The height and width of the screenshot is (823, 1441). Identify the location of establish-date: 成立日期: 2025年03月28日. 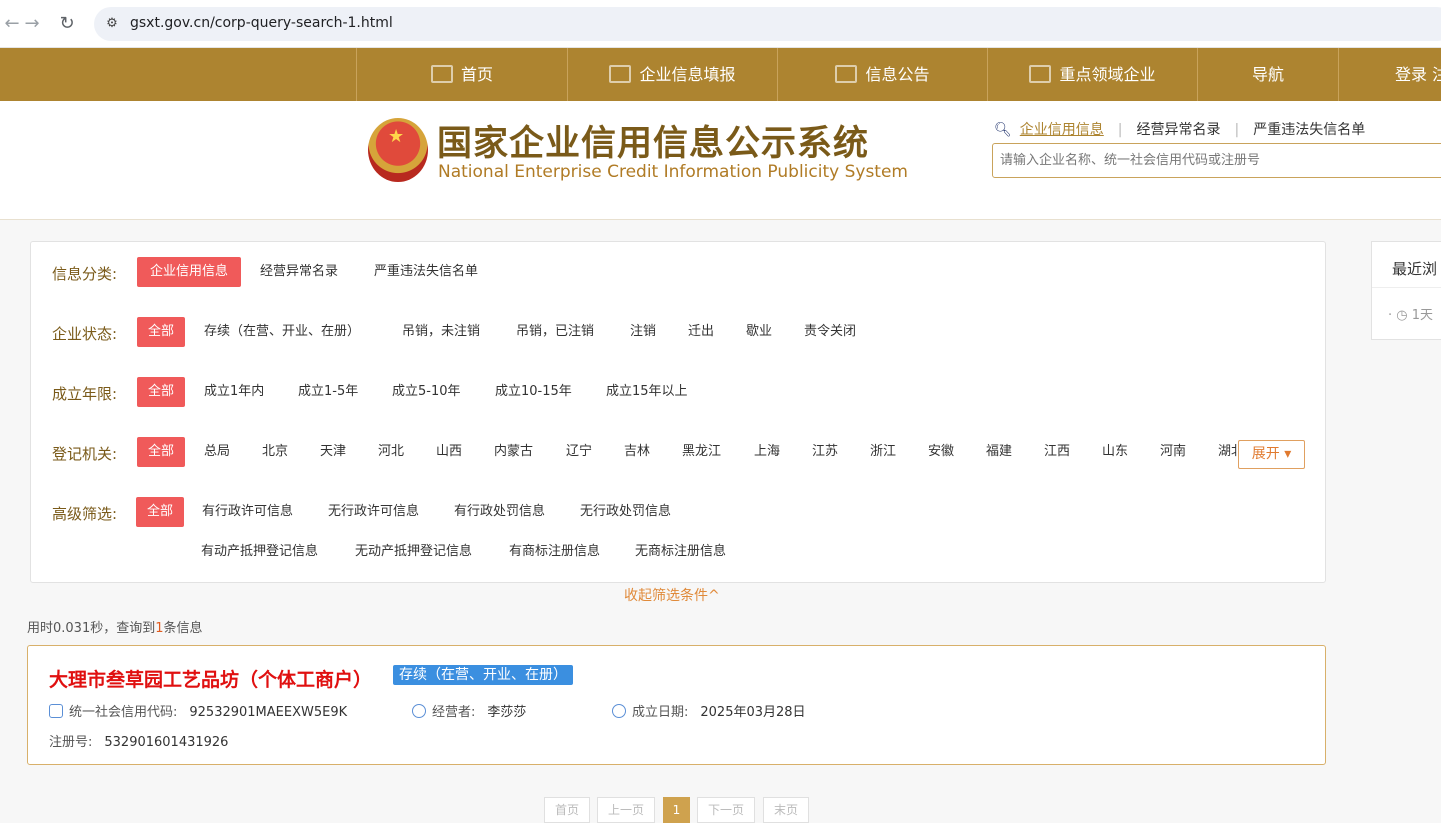
(709, 710).